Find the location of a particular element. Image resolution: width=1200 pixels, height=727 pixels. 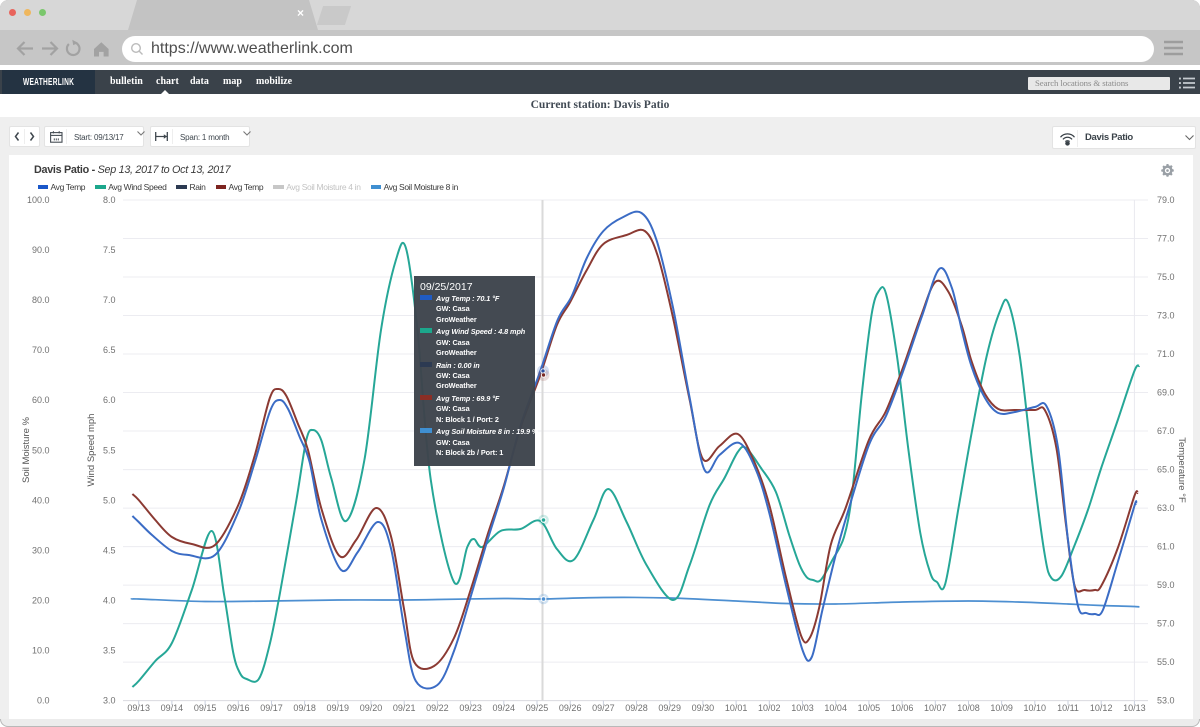

svg-text: 10/05 is located at coordinates (869, 708).